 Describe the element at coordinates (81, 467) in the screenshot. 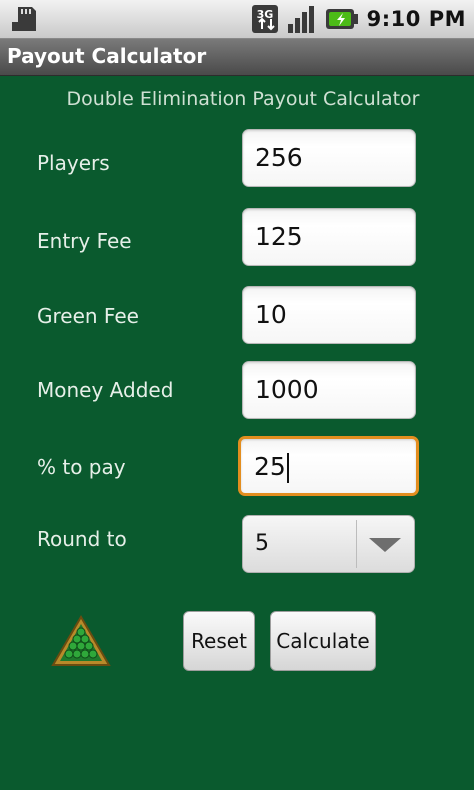

I see `percent-to-pay-label: % to pay` at that location.